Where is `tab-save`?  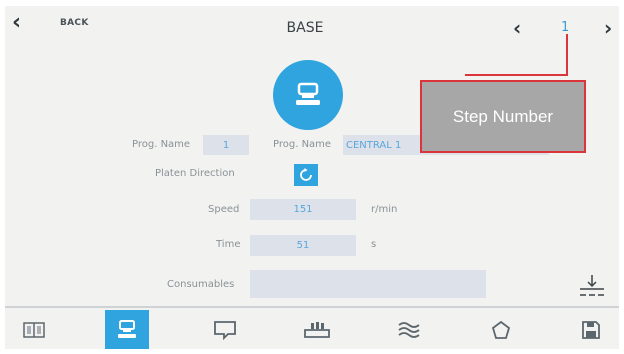
tab-save is located at coordinates (591, 329).